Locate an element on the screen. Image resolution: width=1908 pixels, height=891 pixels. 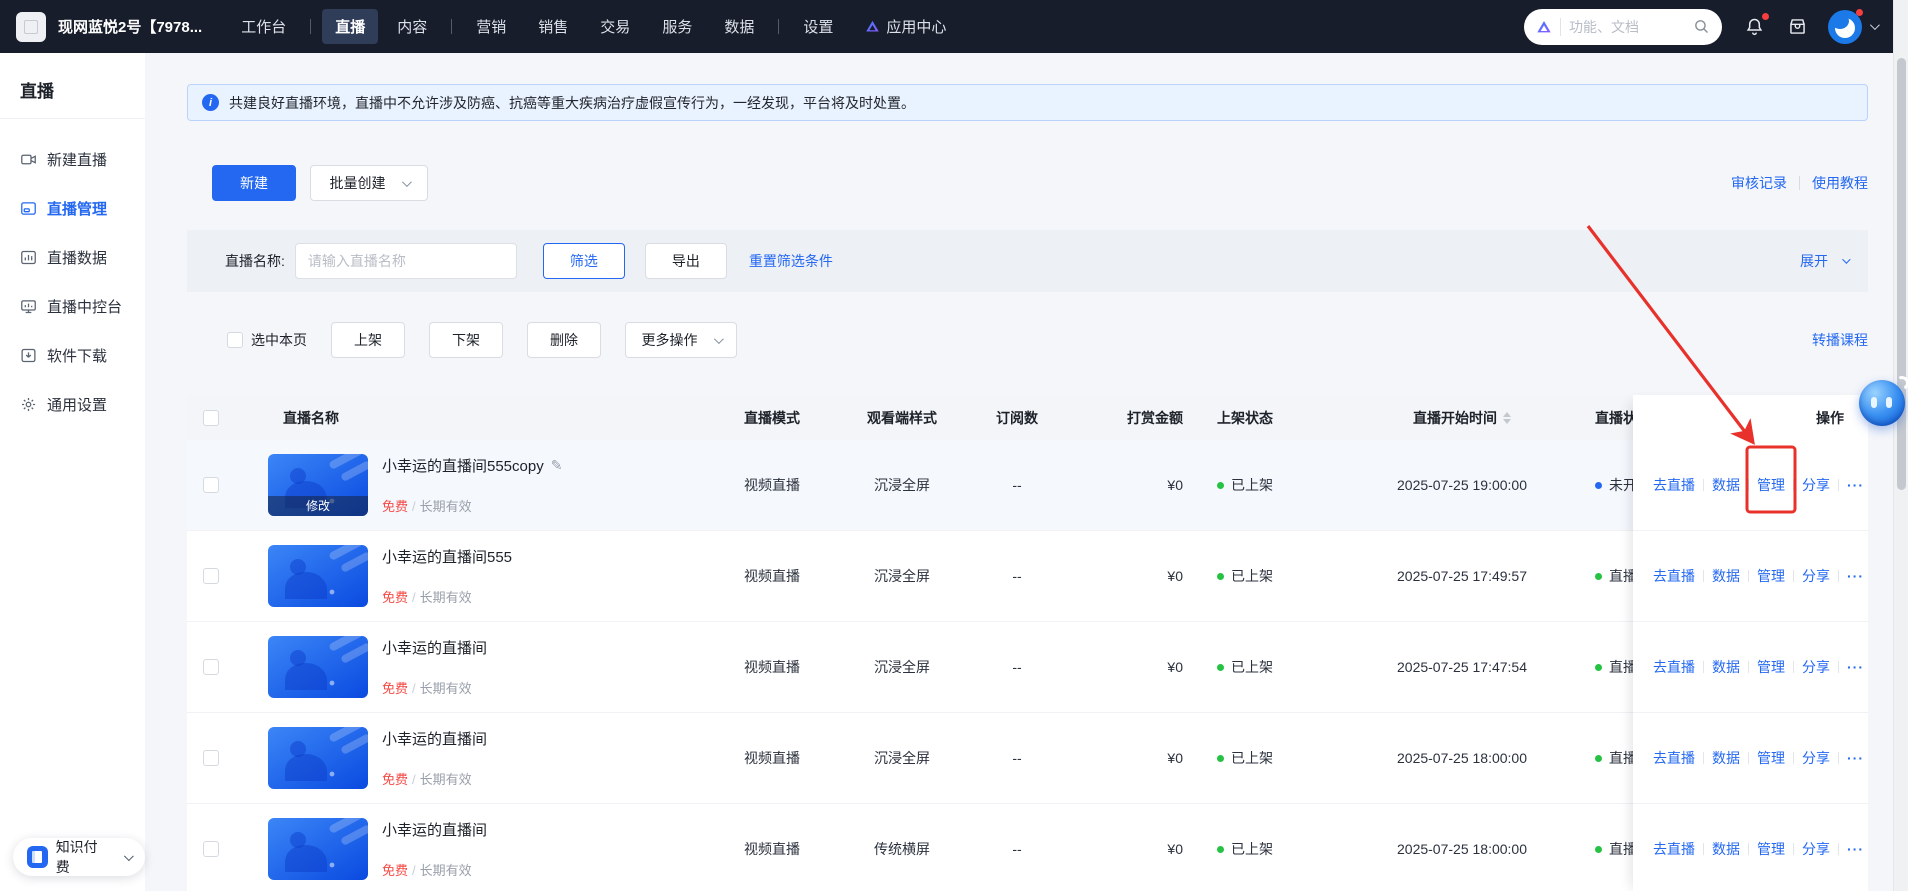
live-manage-icon is located at coordinates (28, 208).